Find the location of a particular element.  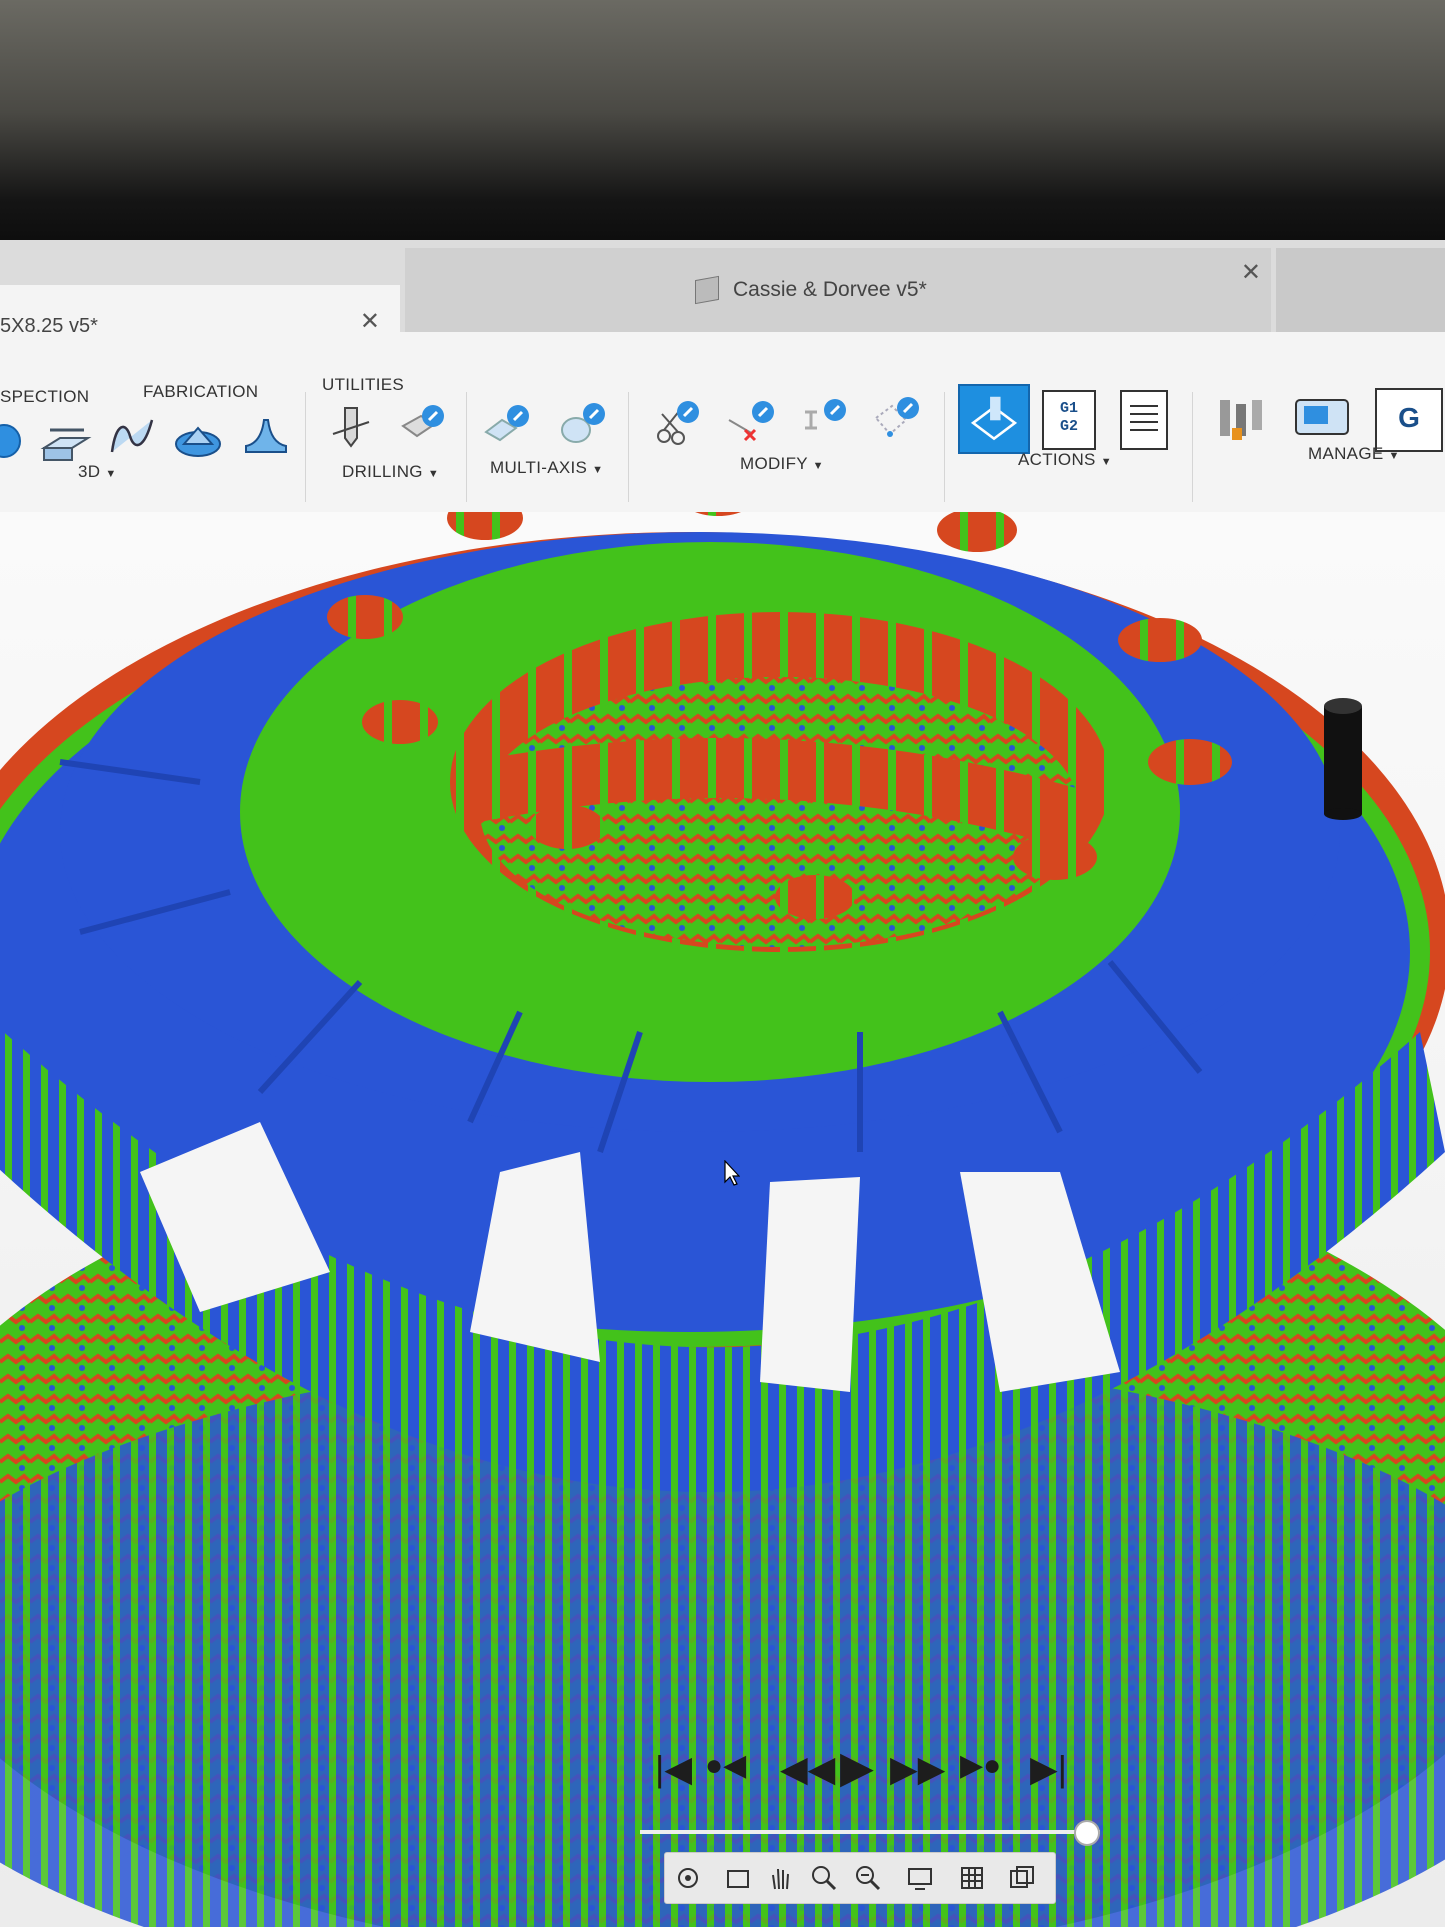

machine-library-icon is located at coordinates (1322, 417).